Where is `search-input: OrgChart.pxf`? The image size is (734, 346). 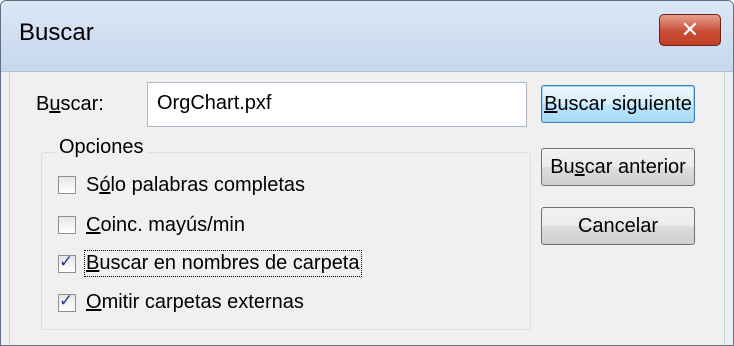
search-input: OrgChart.pxf is located at coordinates (337, 104).